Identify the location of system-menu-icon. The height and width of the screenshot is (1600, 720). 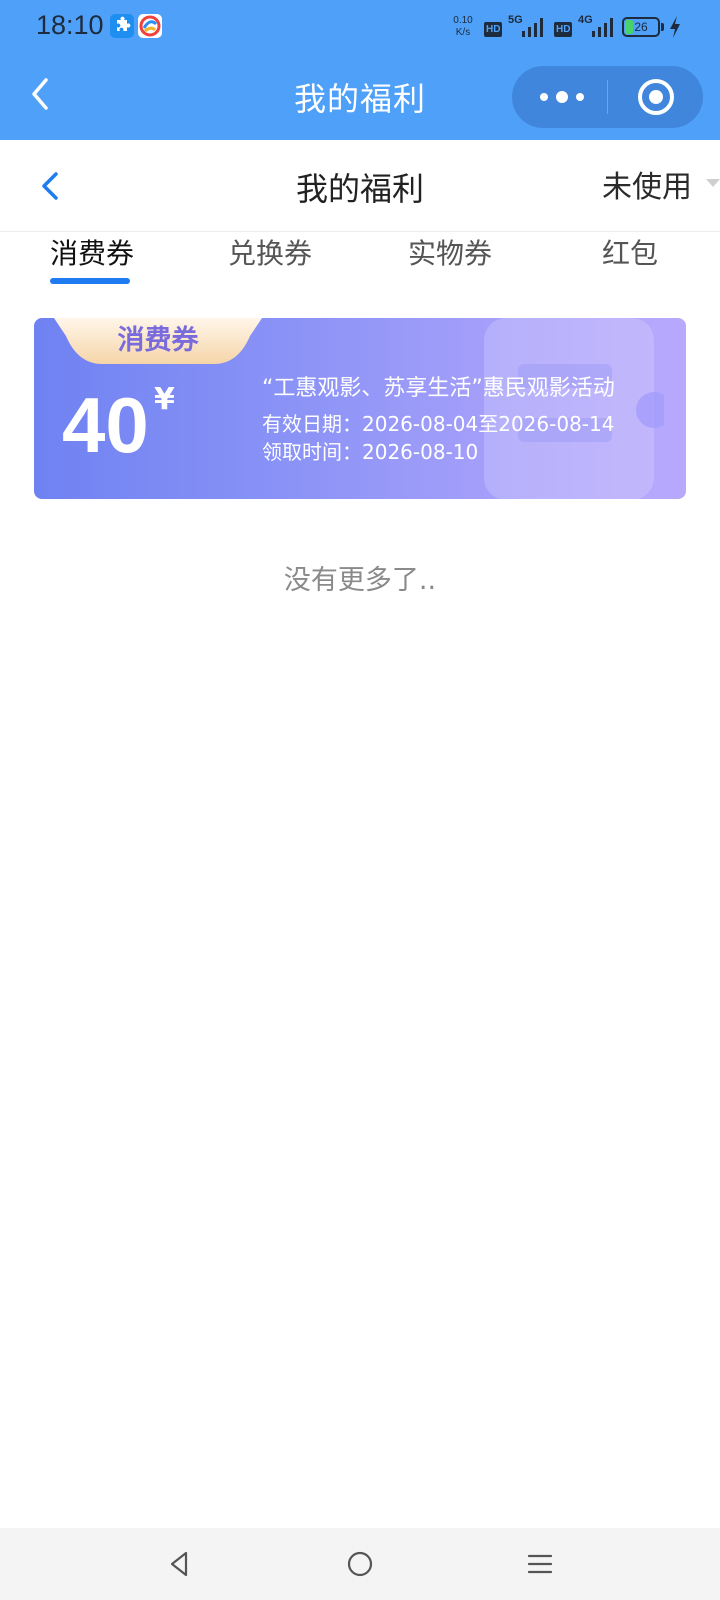
(540, 1564).